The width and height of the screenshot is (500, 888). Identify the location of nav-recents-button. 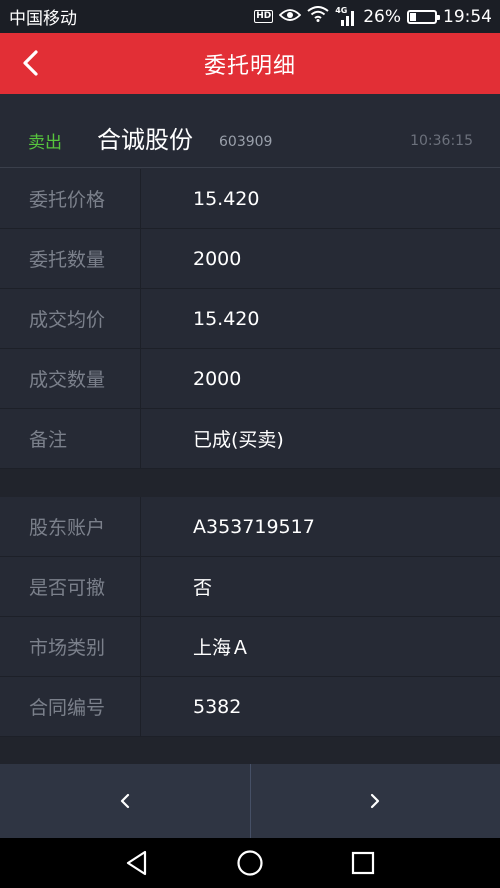
(363, 863).